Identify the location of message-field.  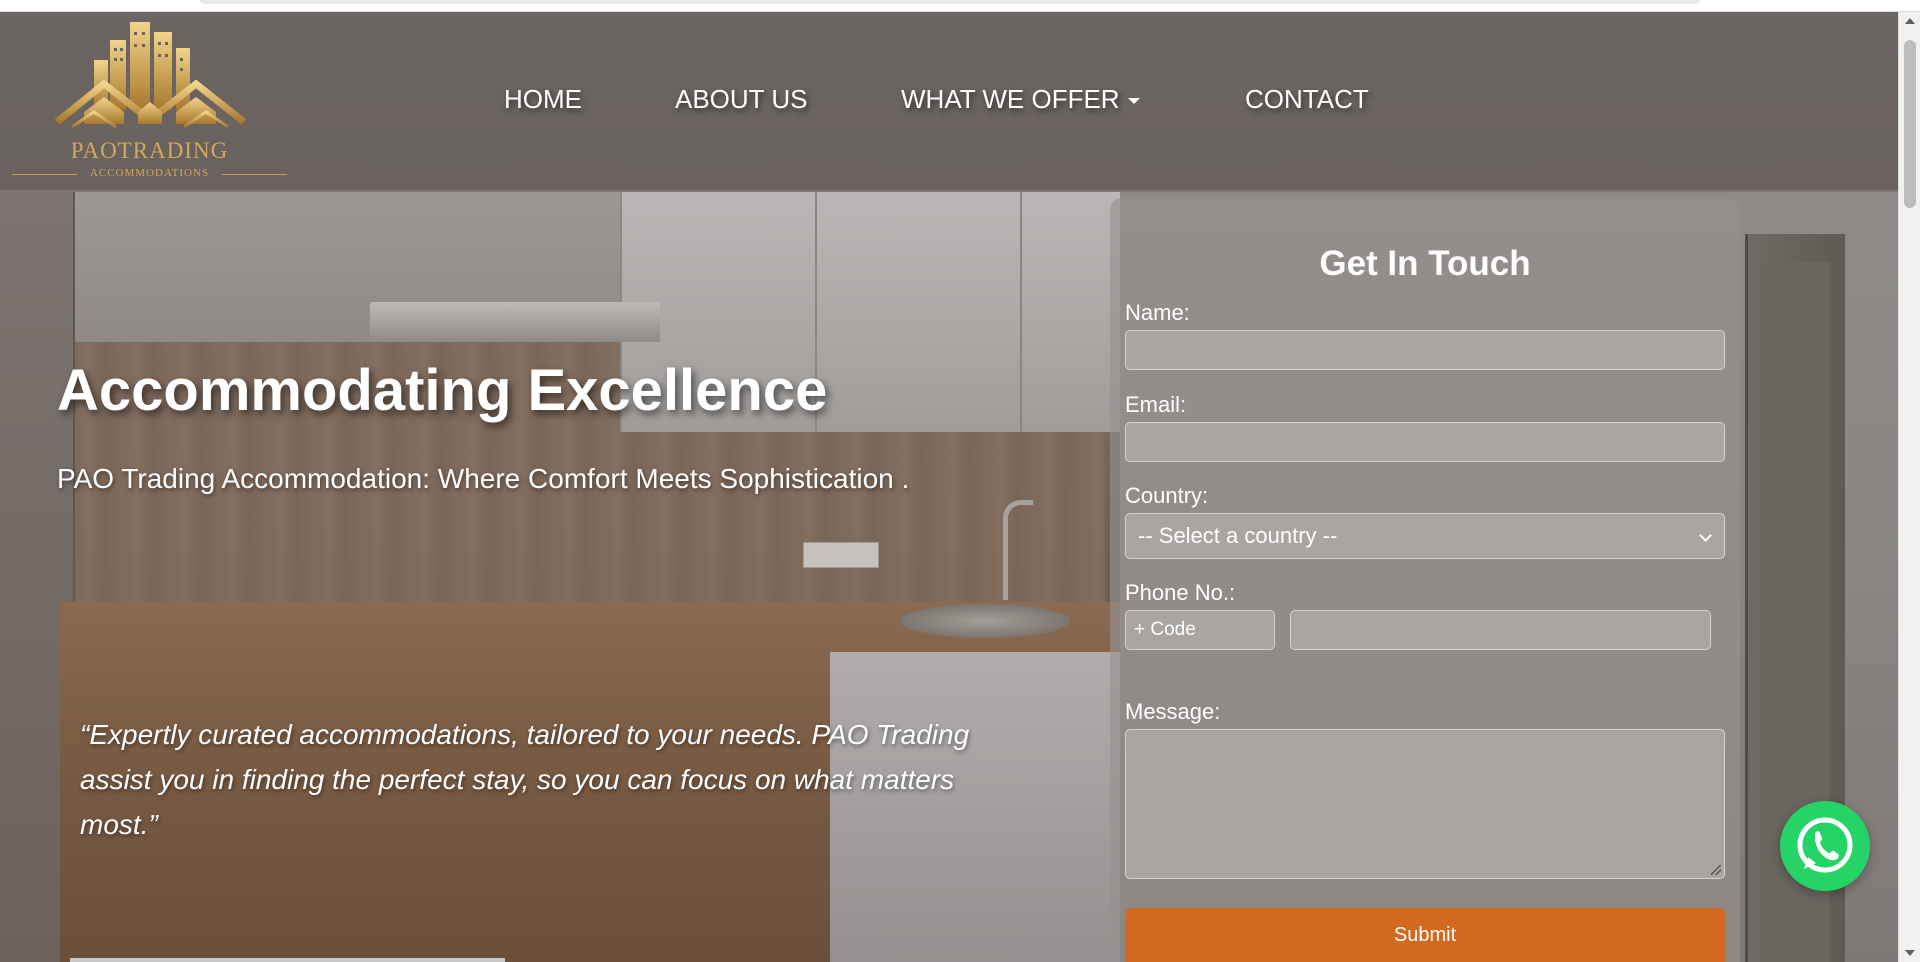
(1425, 804).